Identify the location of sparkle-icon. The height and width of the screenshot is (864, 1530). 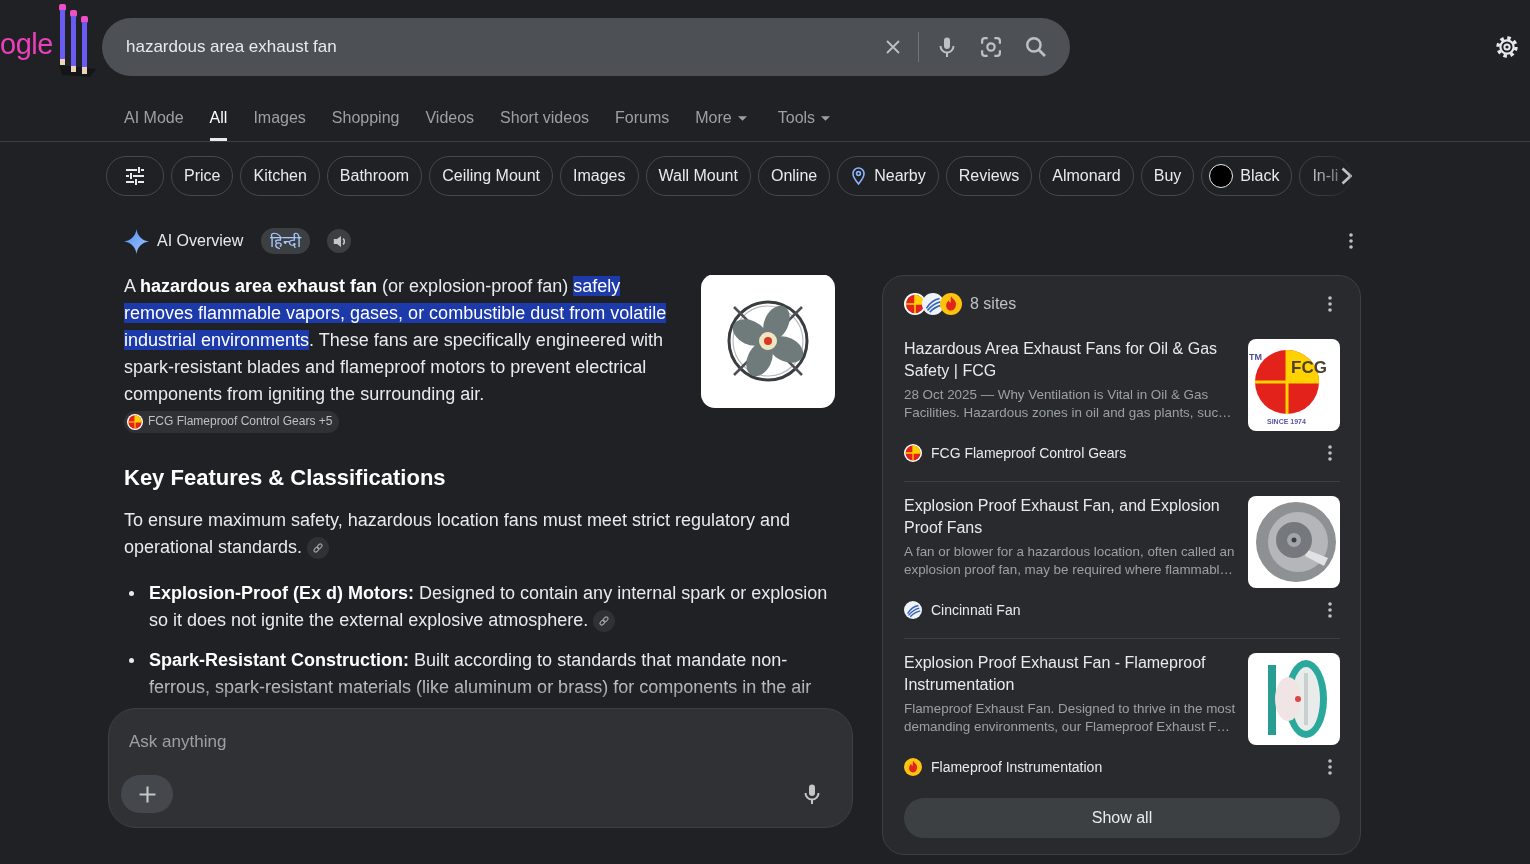
(136, 241).